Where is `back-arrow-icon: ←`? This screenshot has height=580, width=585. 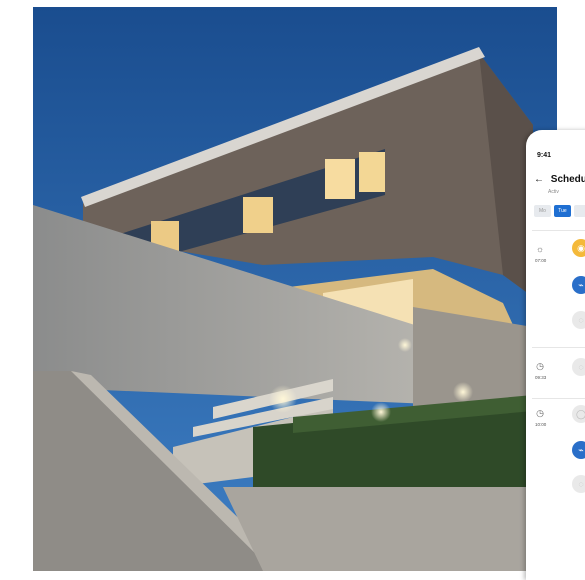 back-arrow-icon: ← is located at coordinates (539, 179).